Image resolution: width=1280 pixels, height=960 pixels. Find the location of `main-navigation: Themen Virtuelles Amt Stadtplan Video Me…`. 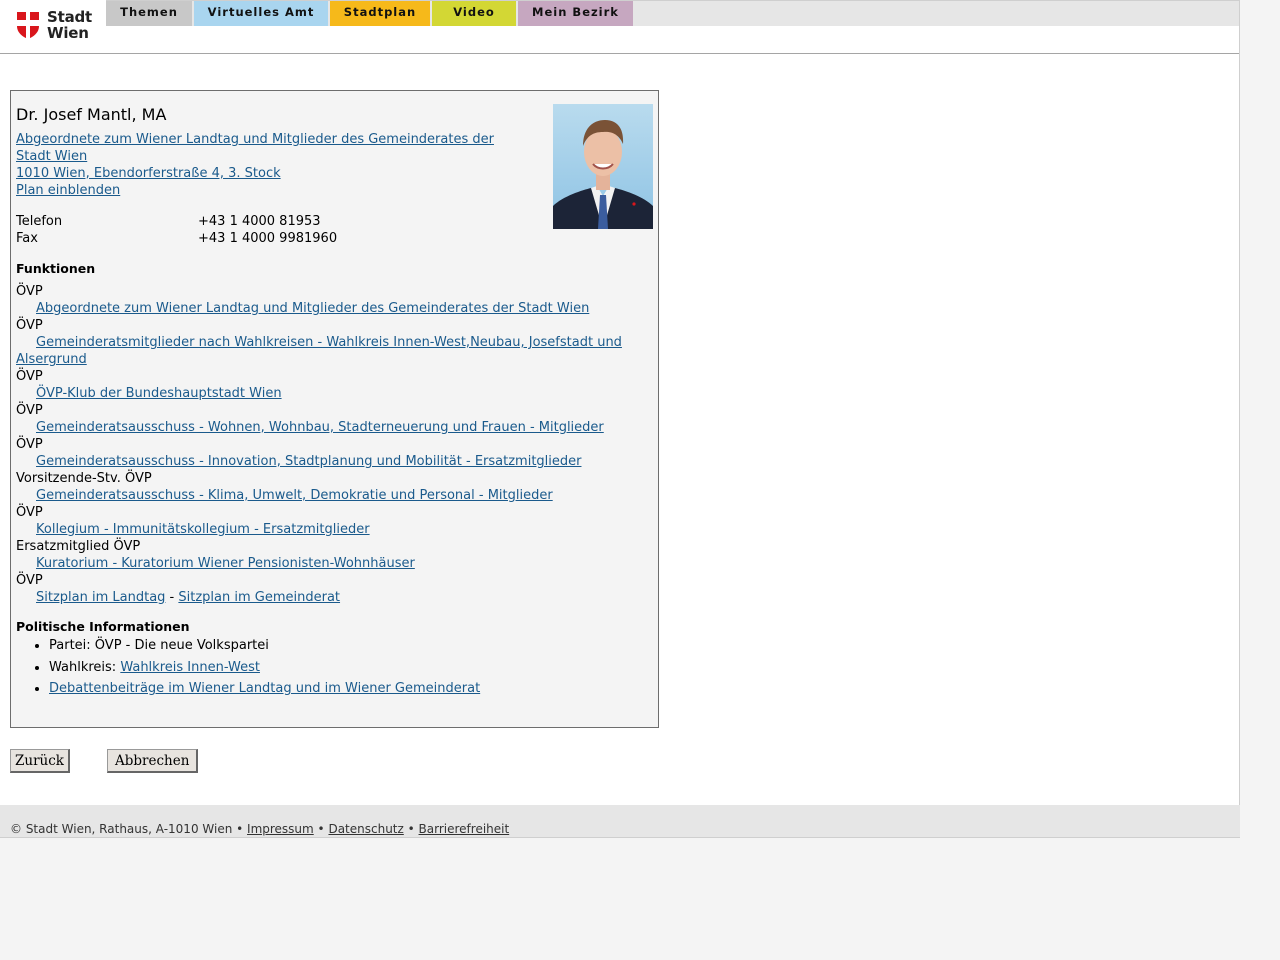

main-navigation: Themen Virtuelles Amt Stadtplan Video Me… is located at coordinates (672, 13).